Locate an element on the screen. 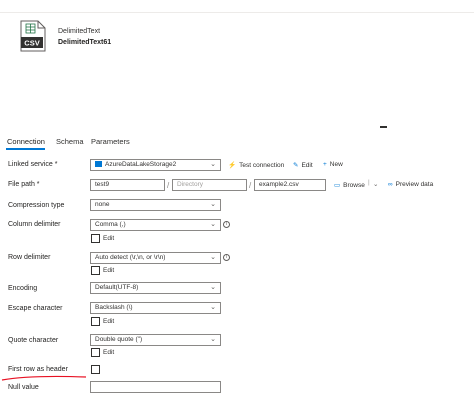 This screenshot has height=410, width=474. compression-type-label: Compression type is located at coordinates (36, 205).